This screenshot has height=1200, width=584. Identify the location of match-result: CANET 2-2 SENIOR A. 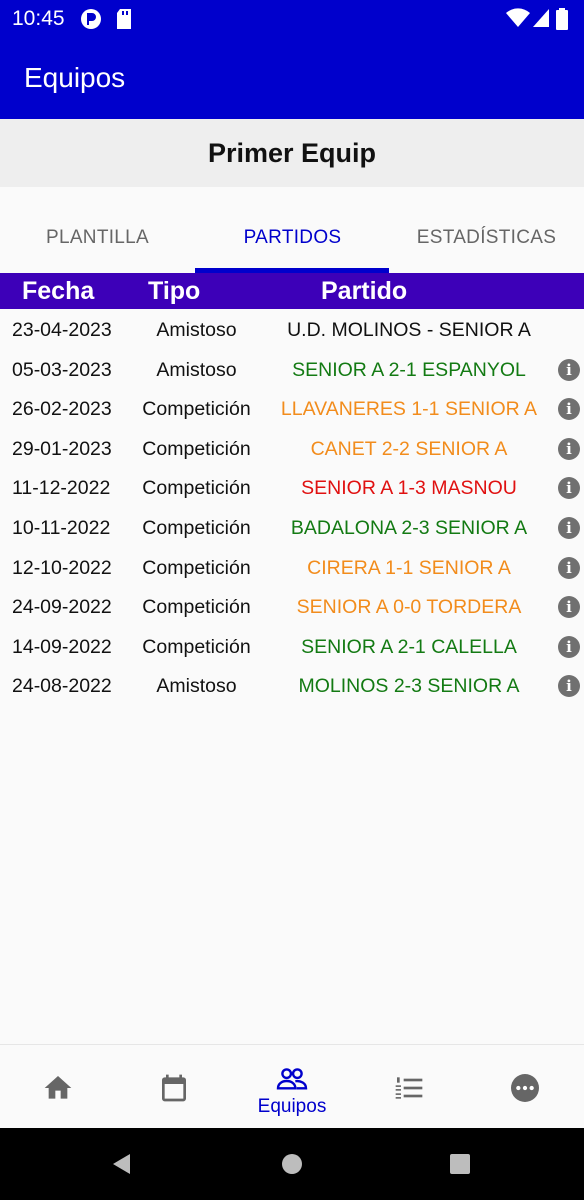
(409, 448).